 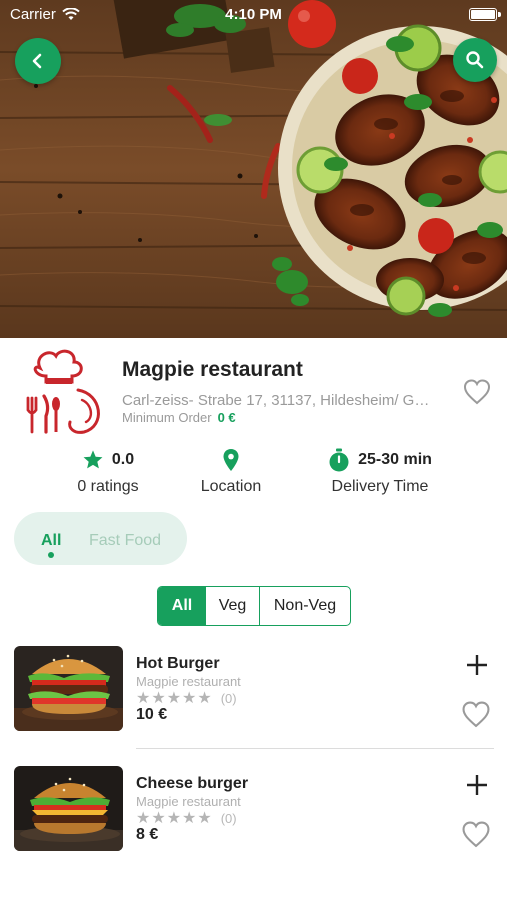 I want to click on minimum-order-value: 0 €, so click(x=226, y=417).